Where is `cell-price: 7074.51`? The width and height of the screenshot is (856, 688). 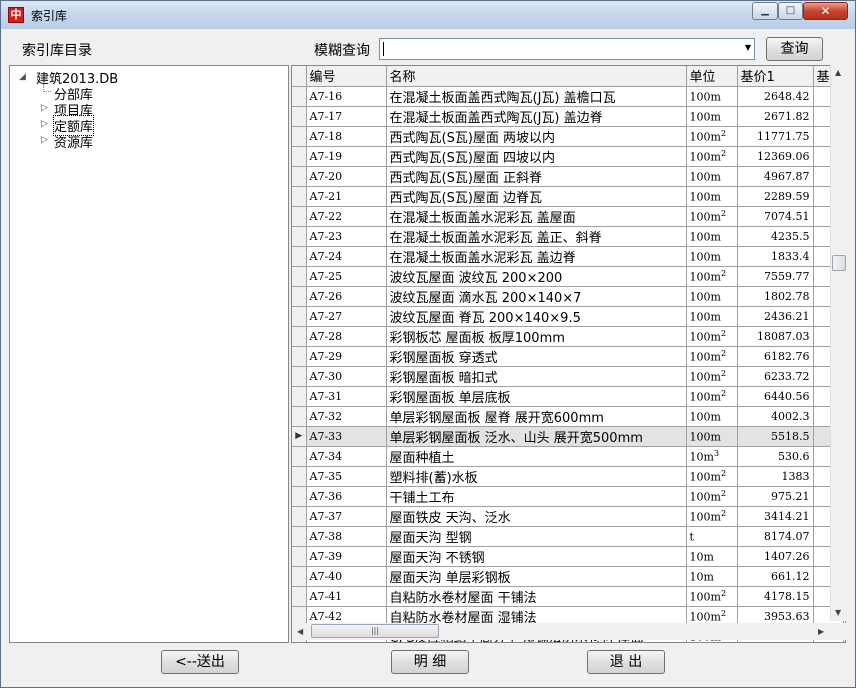
cell-price: 7074.51 is located at coordinates (775, 216).